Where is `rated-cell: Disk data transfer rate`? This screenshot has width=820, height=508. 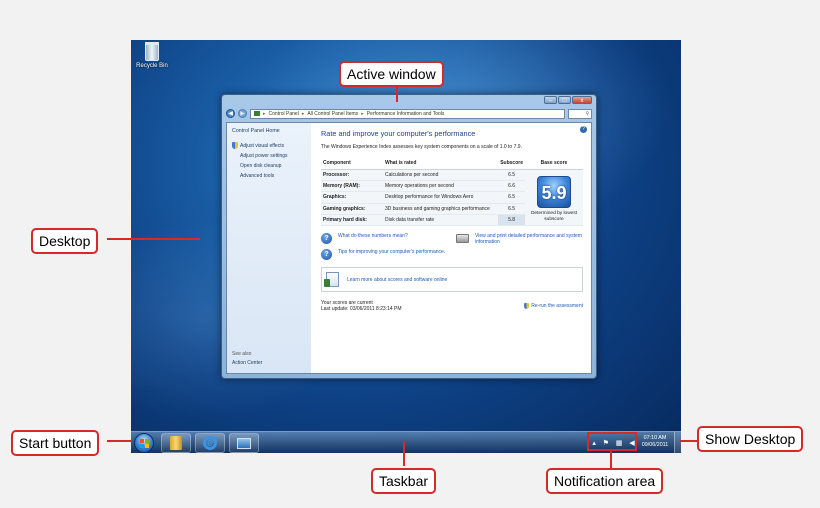
rated-cell: Disk data transfer rate is located at coordinates (441, 220).